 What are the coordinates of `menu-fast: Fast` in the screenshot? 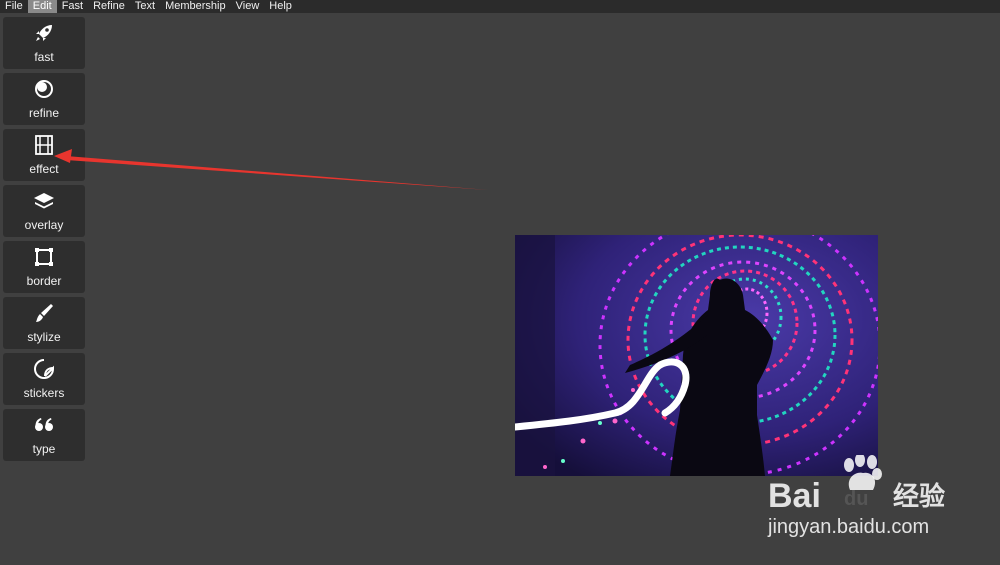 It's located at (72, 6).